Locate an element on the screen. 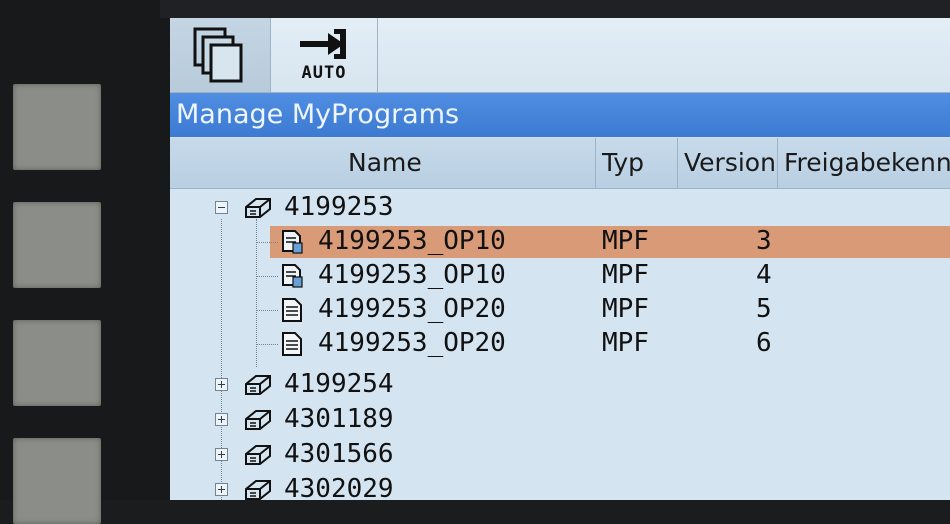 The height and width of the screenshot is (524, 950). tree-row: 4199253_OP10 MPF 3 is located at coordinates (560, 241).